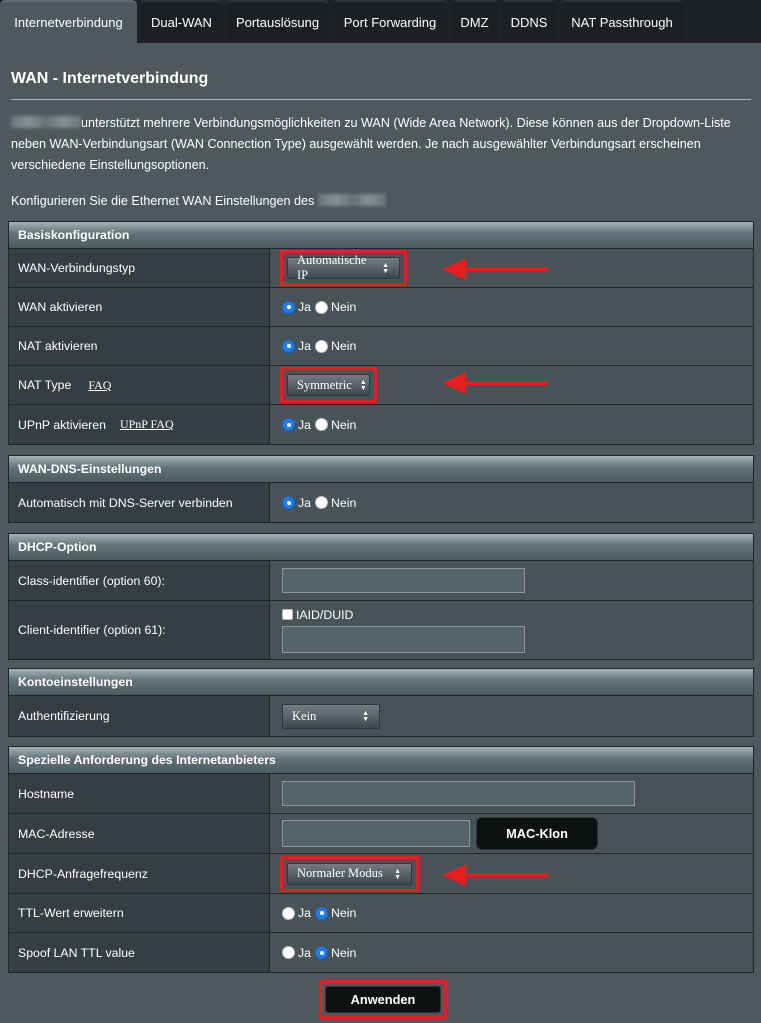 The image size is (761, 1023). I want to click on tab-dmz: DMZ, so click(474, 21).